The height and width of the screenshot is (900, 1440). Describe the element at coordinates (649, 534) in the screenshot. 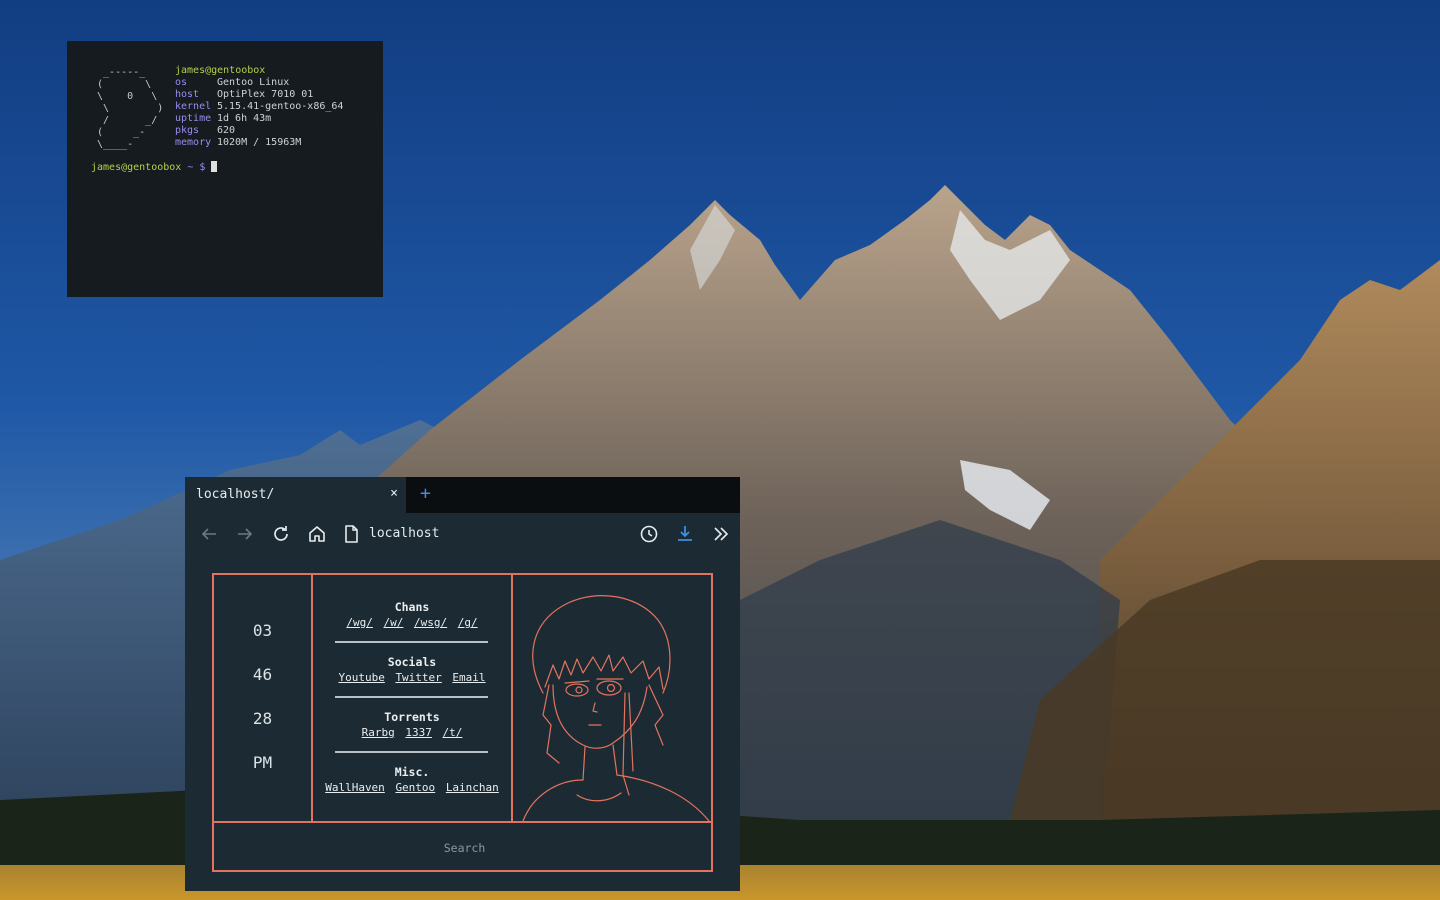

I see `clock-icon` at that location.